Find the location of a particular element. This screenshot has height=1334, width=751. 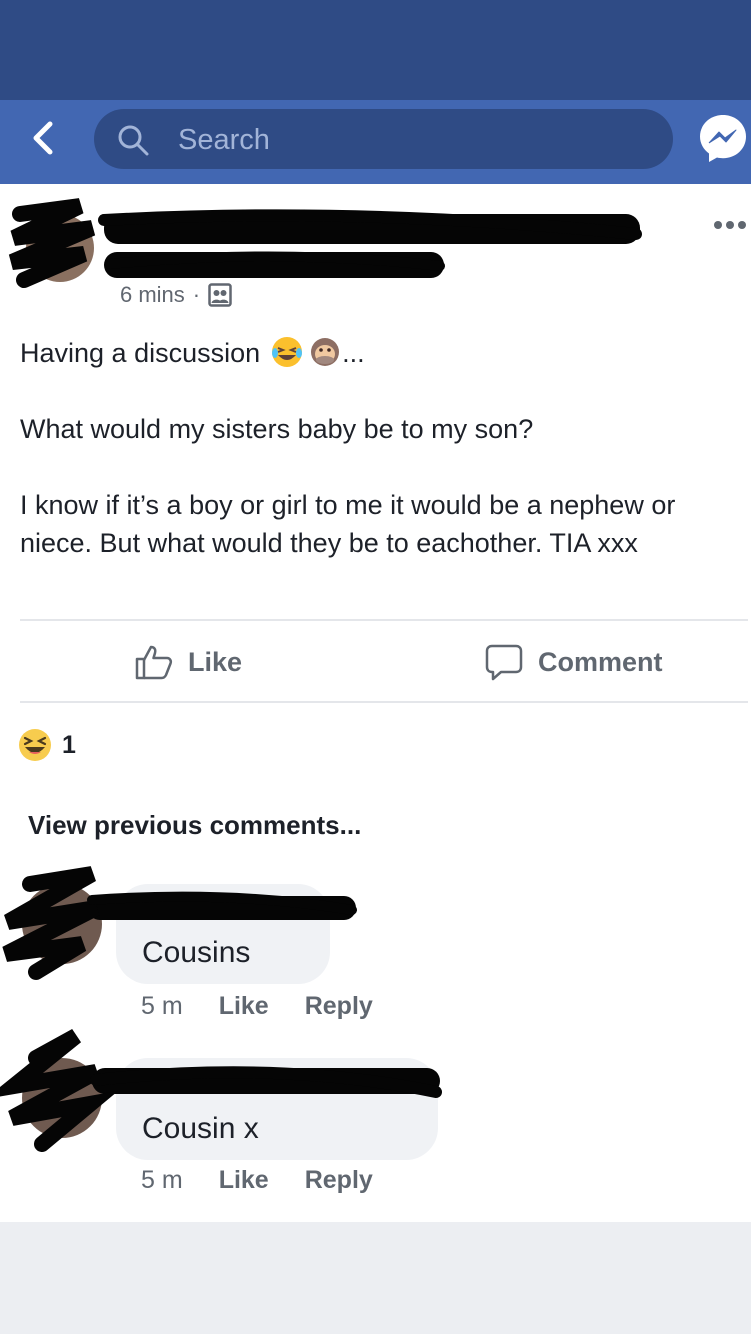

tears-of-joy-emoji-icon is located at coordinates (287, 352).